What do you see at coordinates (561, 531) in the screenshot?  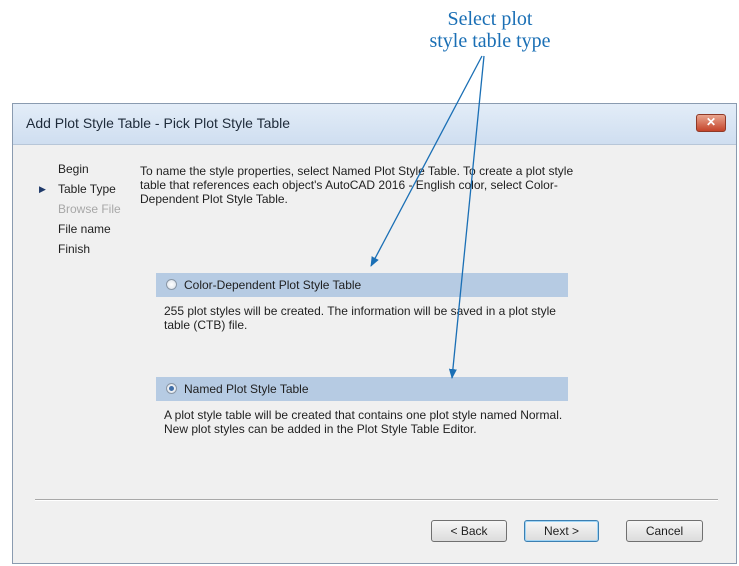 I see `next-button: Next >` at bounding box center [561, 531].